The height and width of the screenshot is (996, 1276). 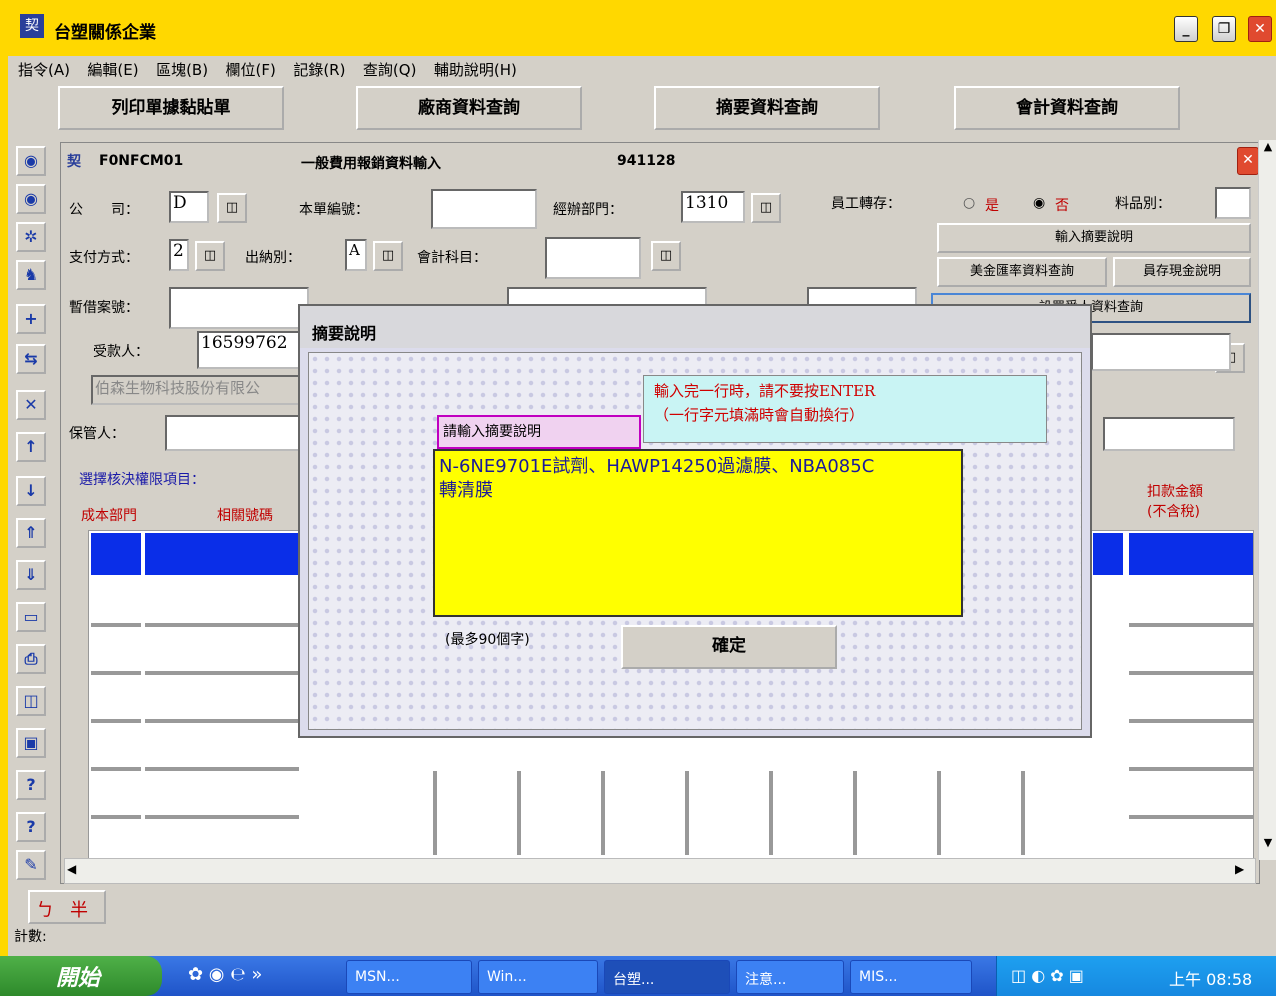 I want to click on company-field: D, so click(x=189, y=207).